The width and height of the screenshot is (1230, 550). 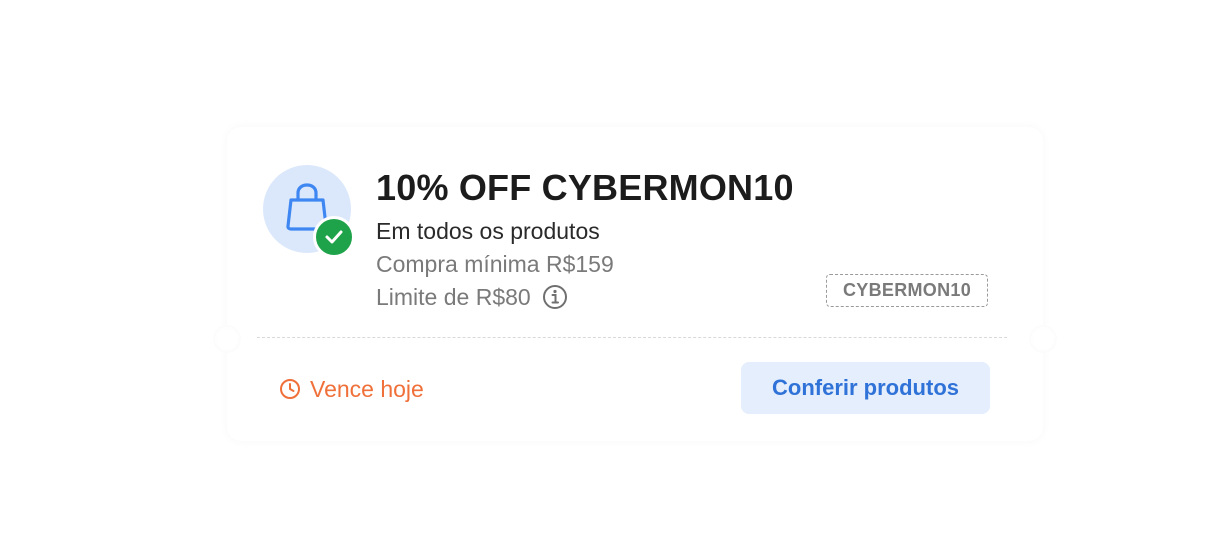 I want to click on minimum-purchase: Compra mínima R$159, so click(x=495, y=264).